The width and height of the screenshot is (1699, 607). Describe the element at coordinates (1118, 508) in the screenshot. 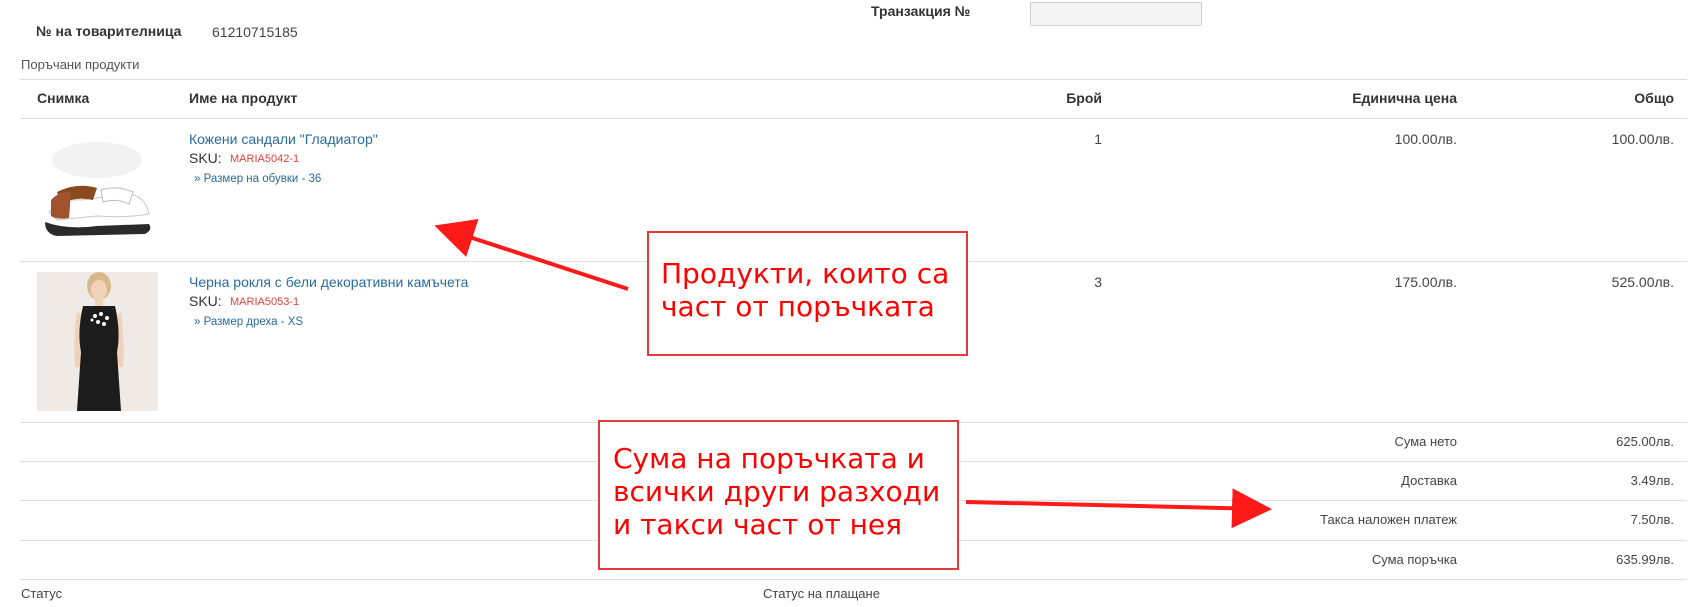

I see `arrow-to-totals` at that location.